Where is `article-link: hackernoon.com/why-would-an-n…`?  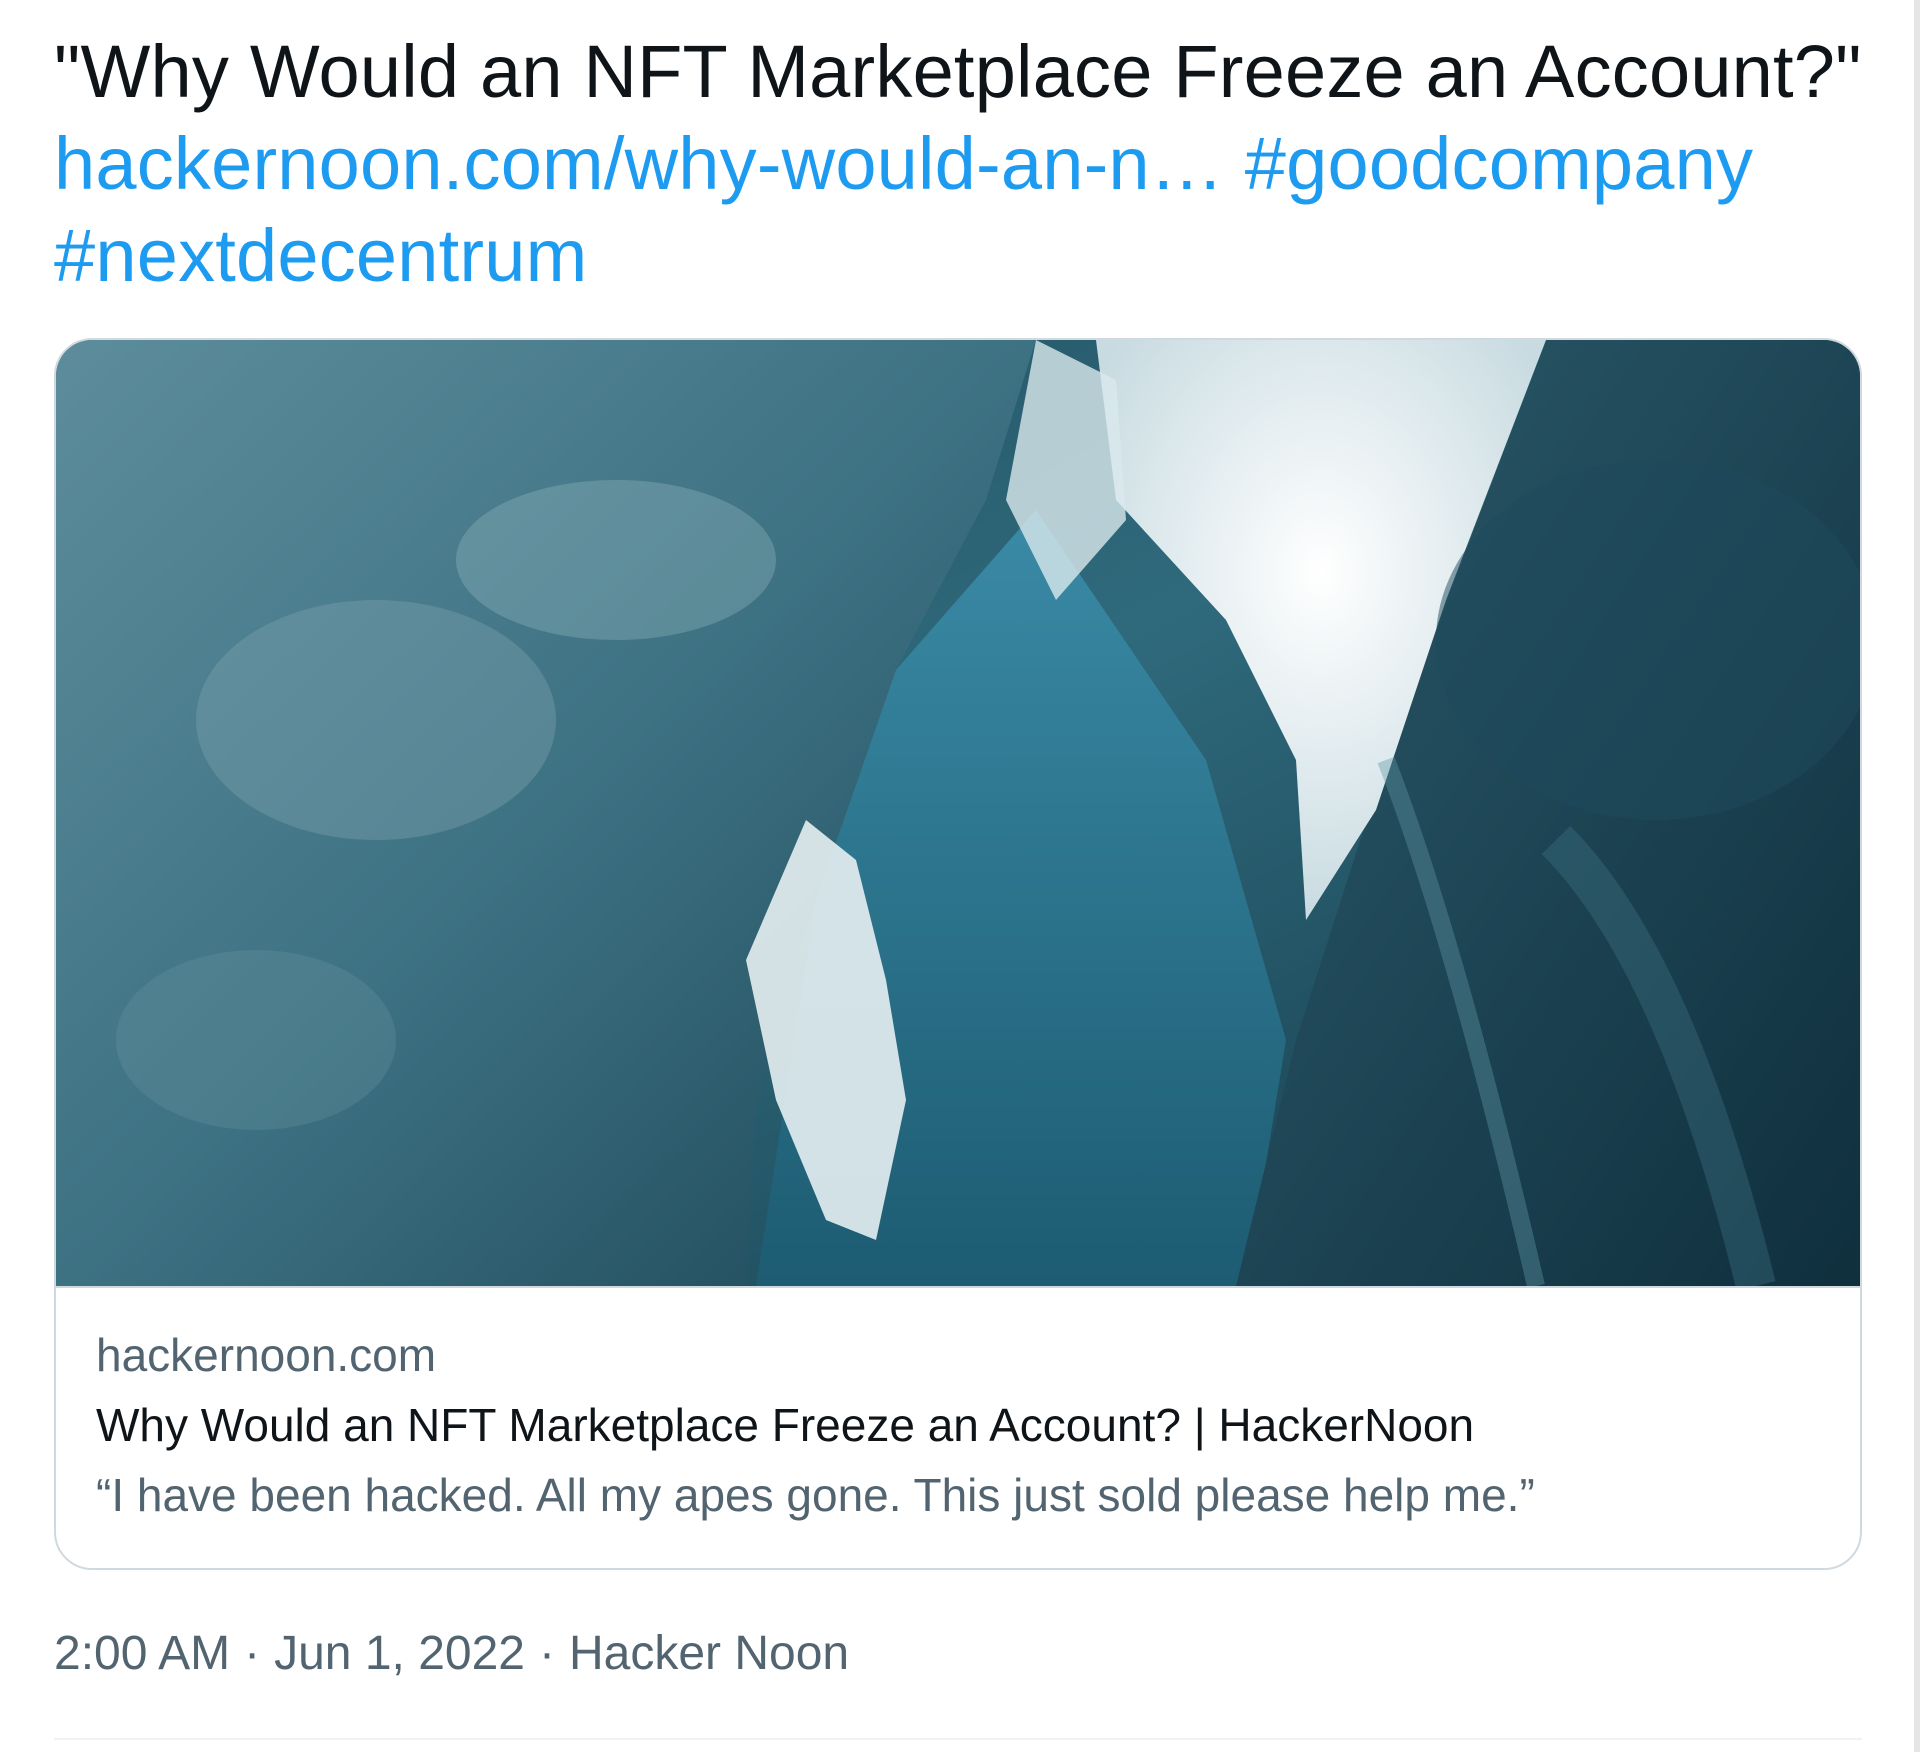
article-link: hackernoon.com/why-would-an-n… is located at coordinates (639, 163).